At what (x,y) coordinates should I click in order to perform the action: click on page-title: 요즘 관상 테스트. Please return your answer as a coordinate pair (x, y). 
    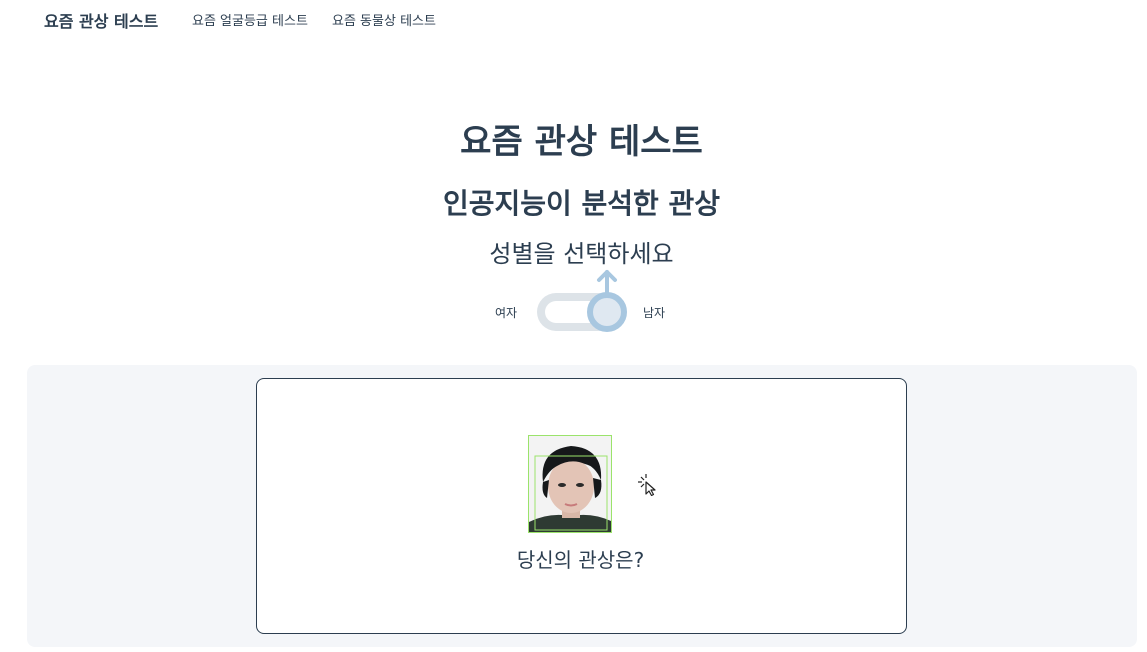
    Looking at the image, I should click on (581, 142).